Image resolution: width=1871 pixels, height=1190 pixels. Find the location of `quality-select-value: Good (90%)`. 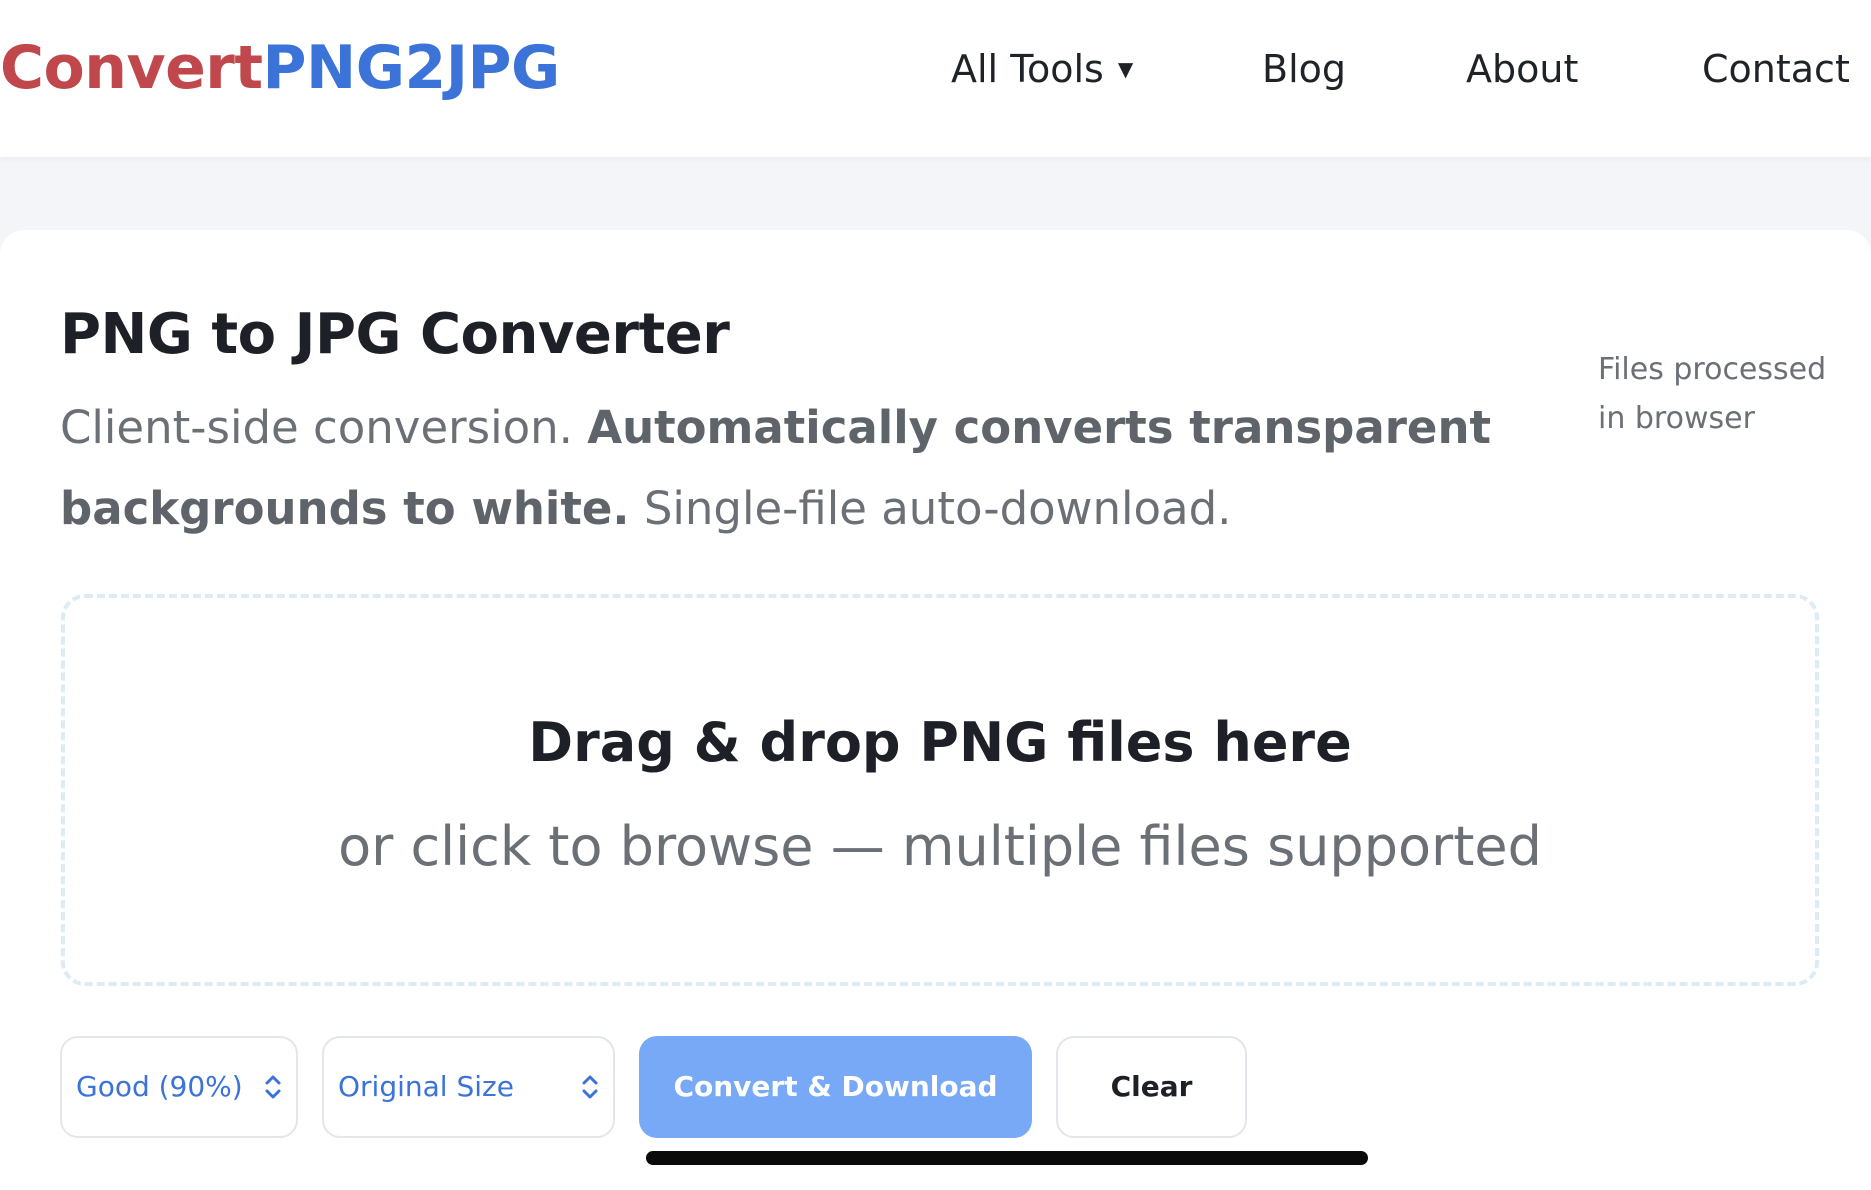

quality-select-value: Good (90%) is located at coordinates (159, 1086).